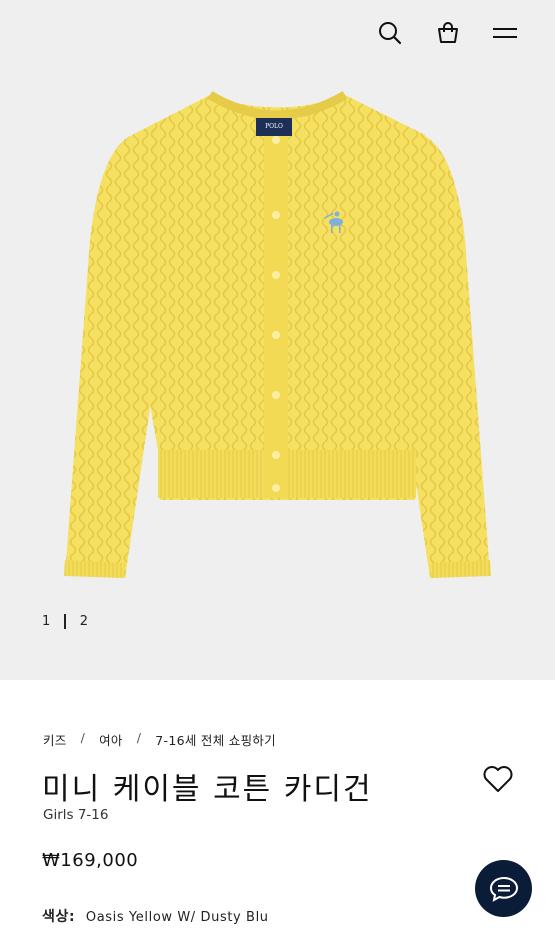 The image size is (555, 931). Describe the element at coordinates (84, 621) in the screenshot. I see `page-2-button: 2` at that location.